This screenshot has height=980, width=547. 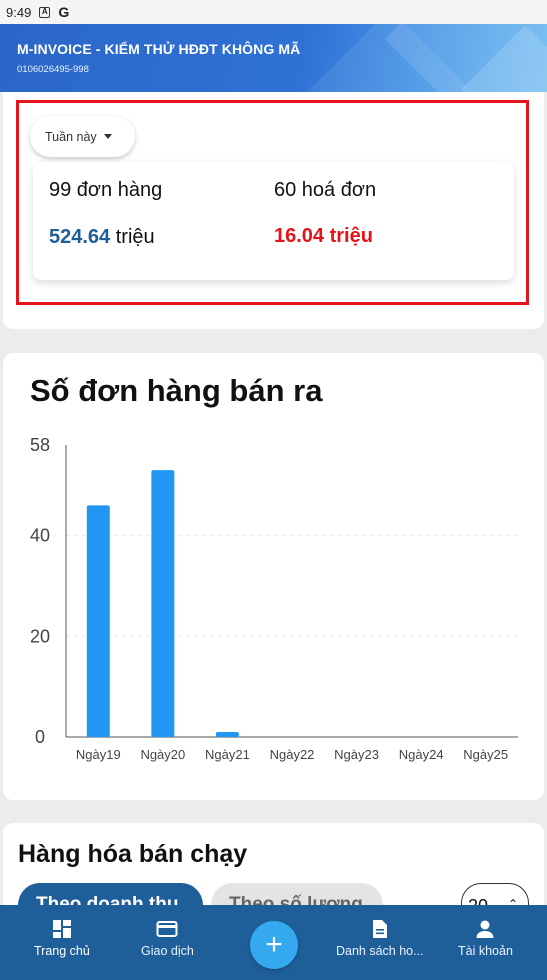 I want to click on tax-code: 0106026495-998, so click(x=53, y=69).